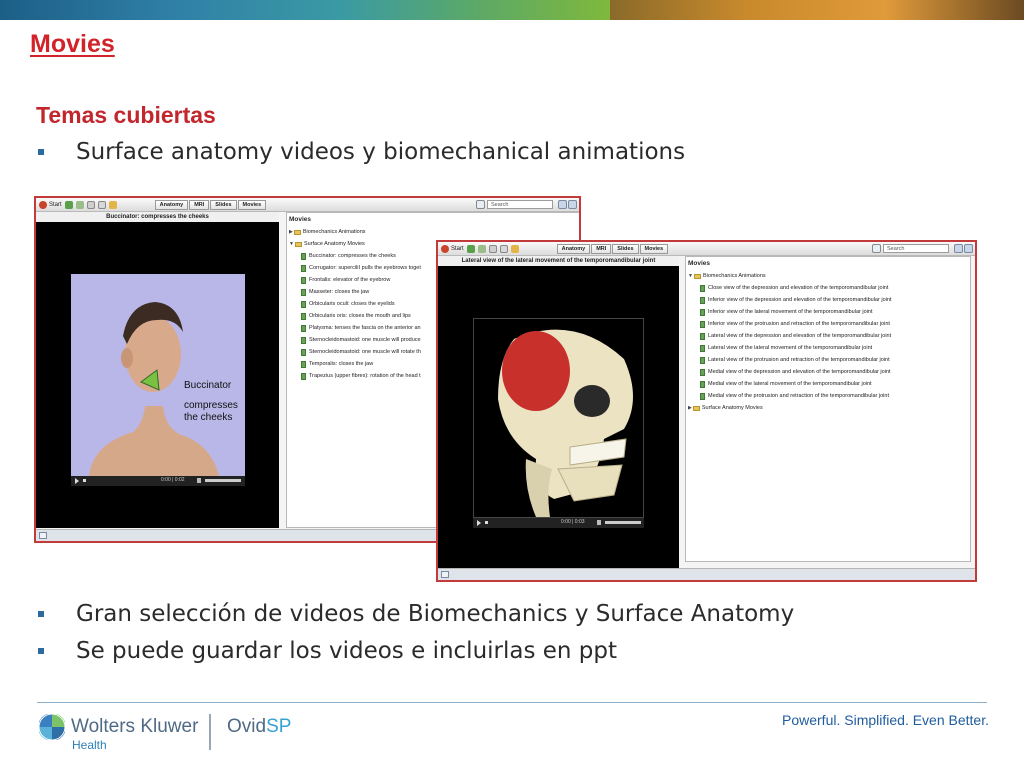 The height and width of the screenshot is (768, 1024). What do you see at coordinates (126, 115) in the screenshot?
I see `slide-subtitle: Temas cubiertas` at bounding box center [126, 115].